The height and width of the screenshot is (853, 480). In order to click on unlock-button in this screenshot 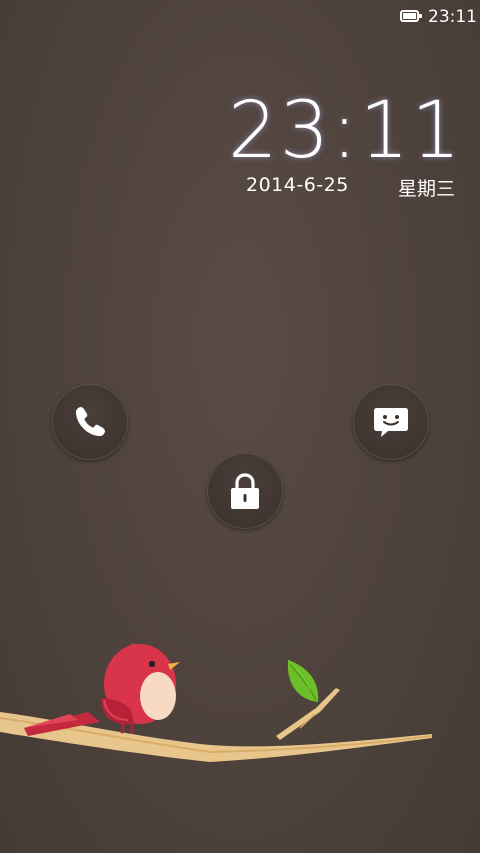, I will do `click(245, 491)`.